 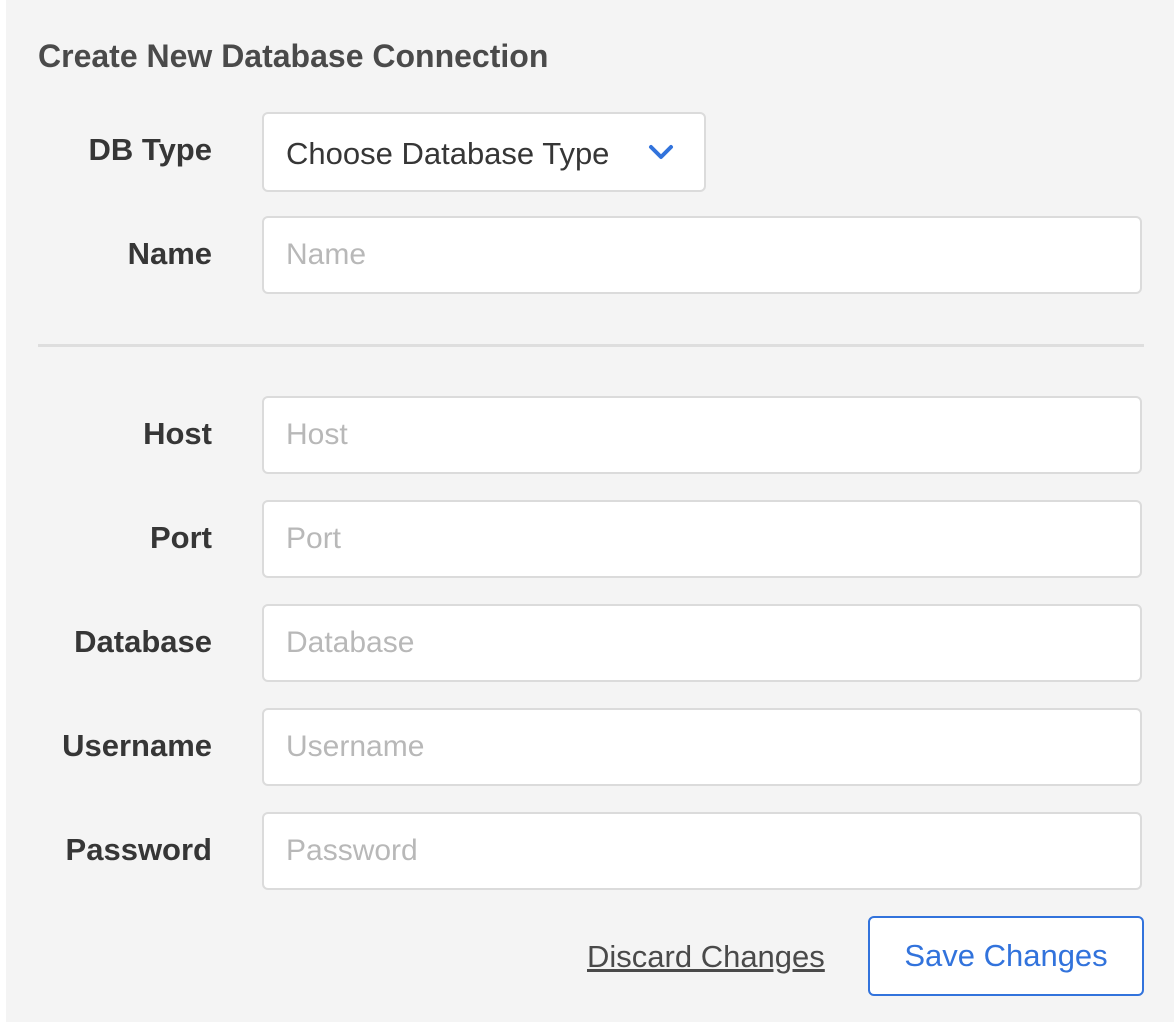 What do you see at coordinates (702, 539) in the screenshot?
I see `port-input` at bounding box center [702, 539].